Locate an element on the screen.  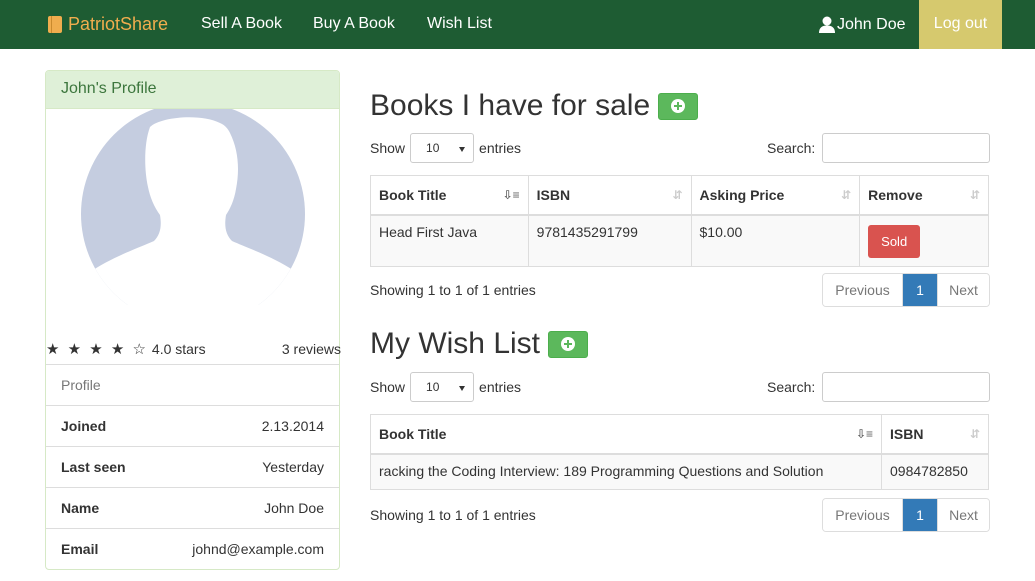
wish-heading: My Wish List is located at coordinates (479, 344).